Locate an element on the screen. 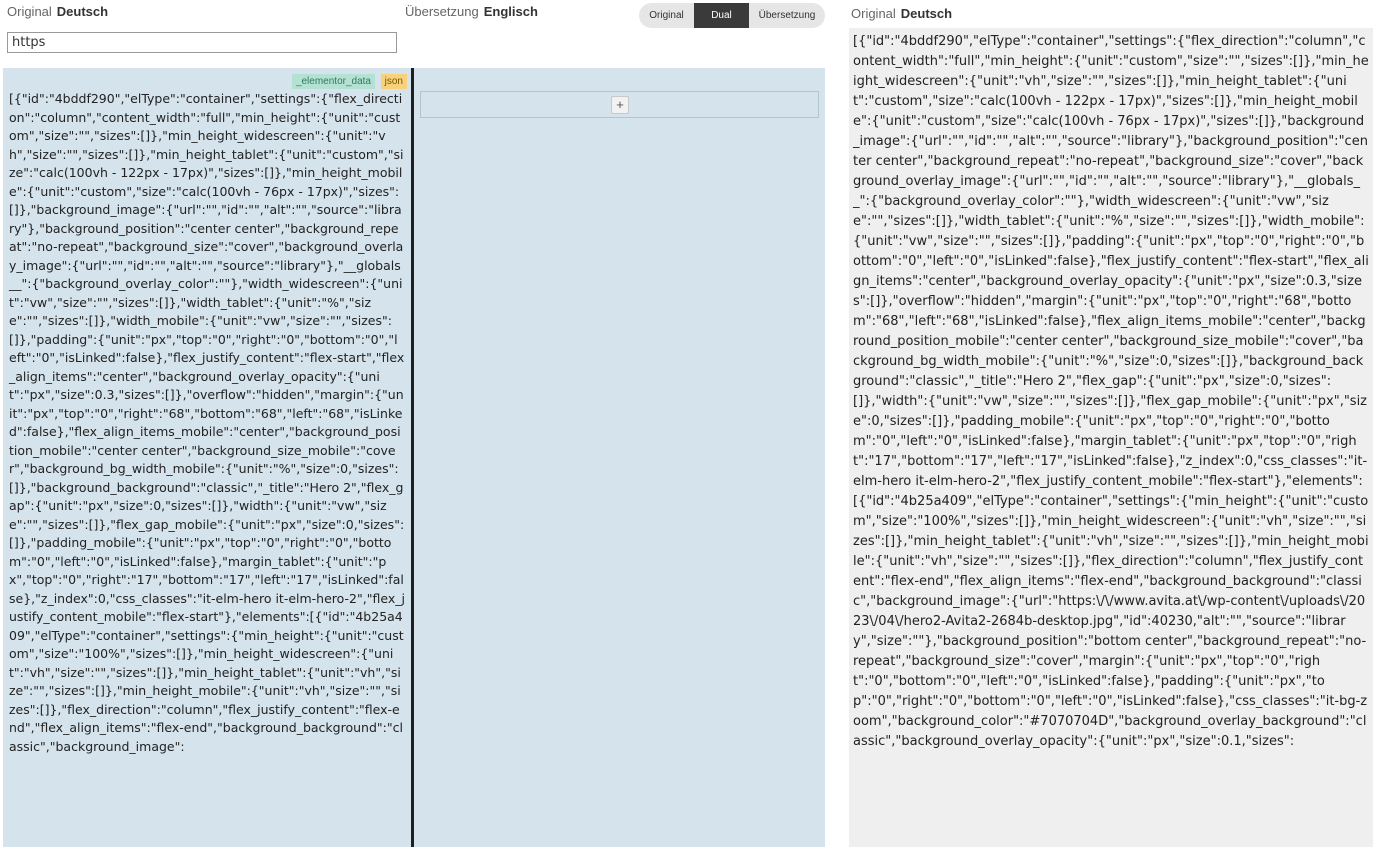 This screenshot has height=847, width=1400. translation-language-header: Übersetzung Englisch is located at coordinates (471, 11).